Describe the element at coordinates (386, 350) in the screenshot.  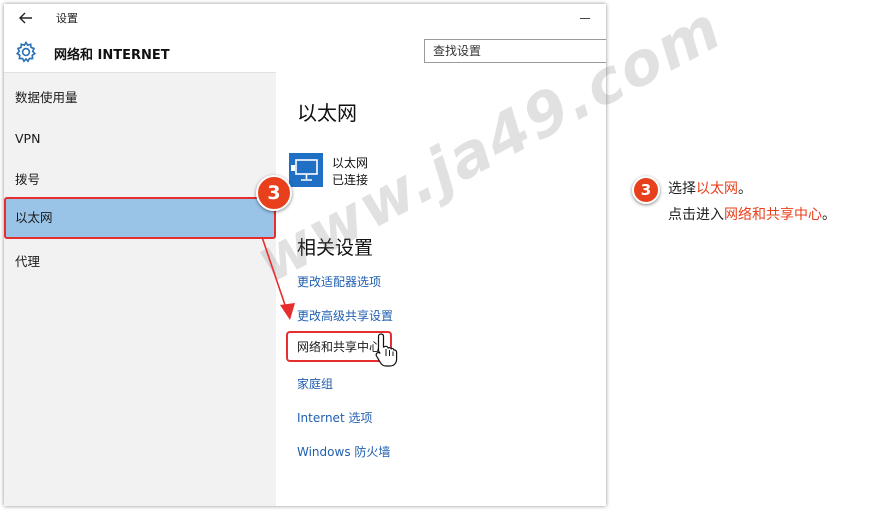
I see `hand-pointer-icon` at that location.